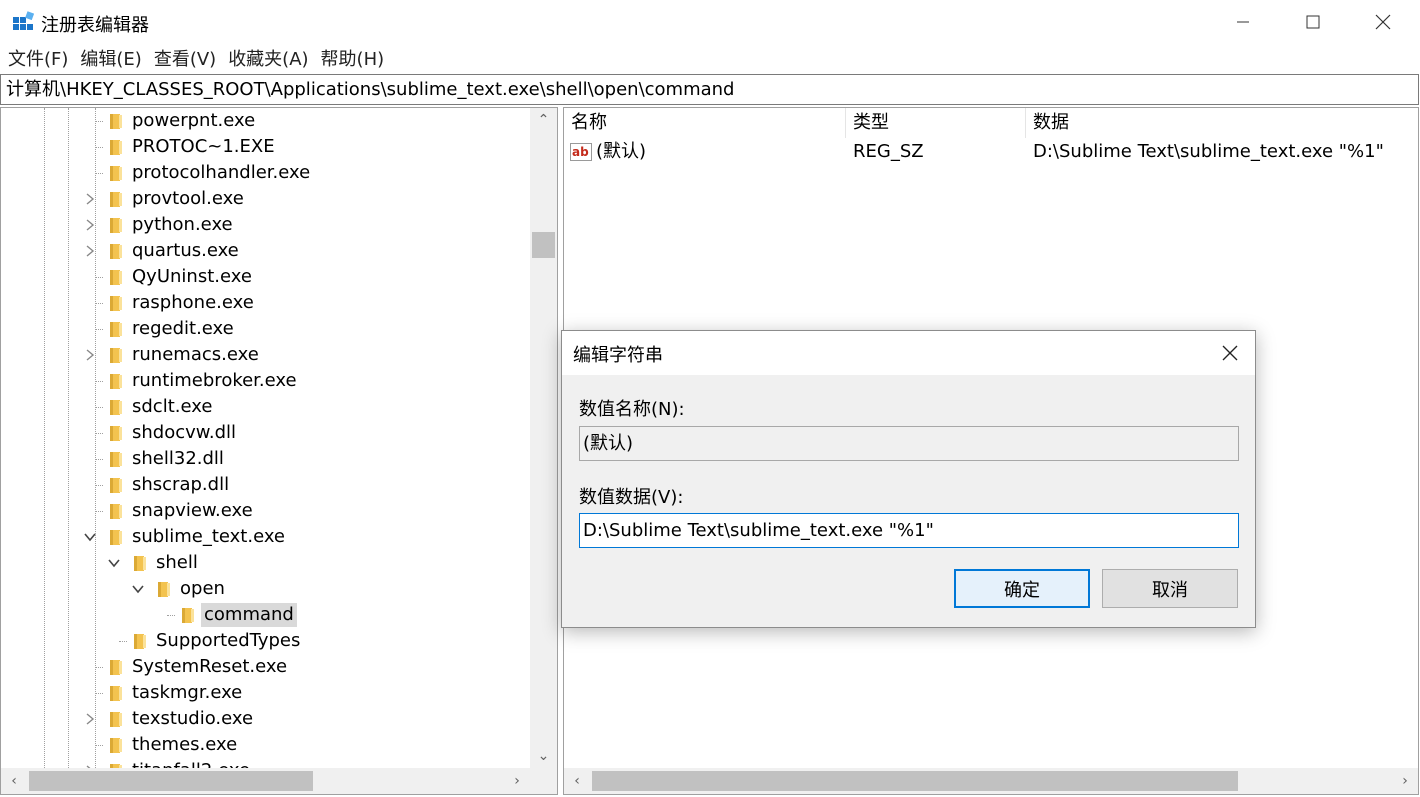 This screenshot has height=797, width=1420. I want to click on tree-item: SystemReset.exe, so click(265, 667).